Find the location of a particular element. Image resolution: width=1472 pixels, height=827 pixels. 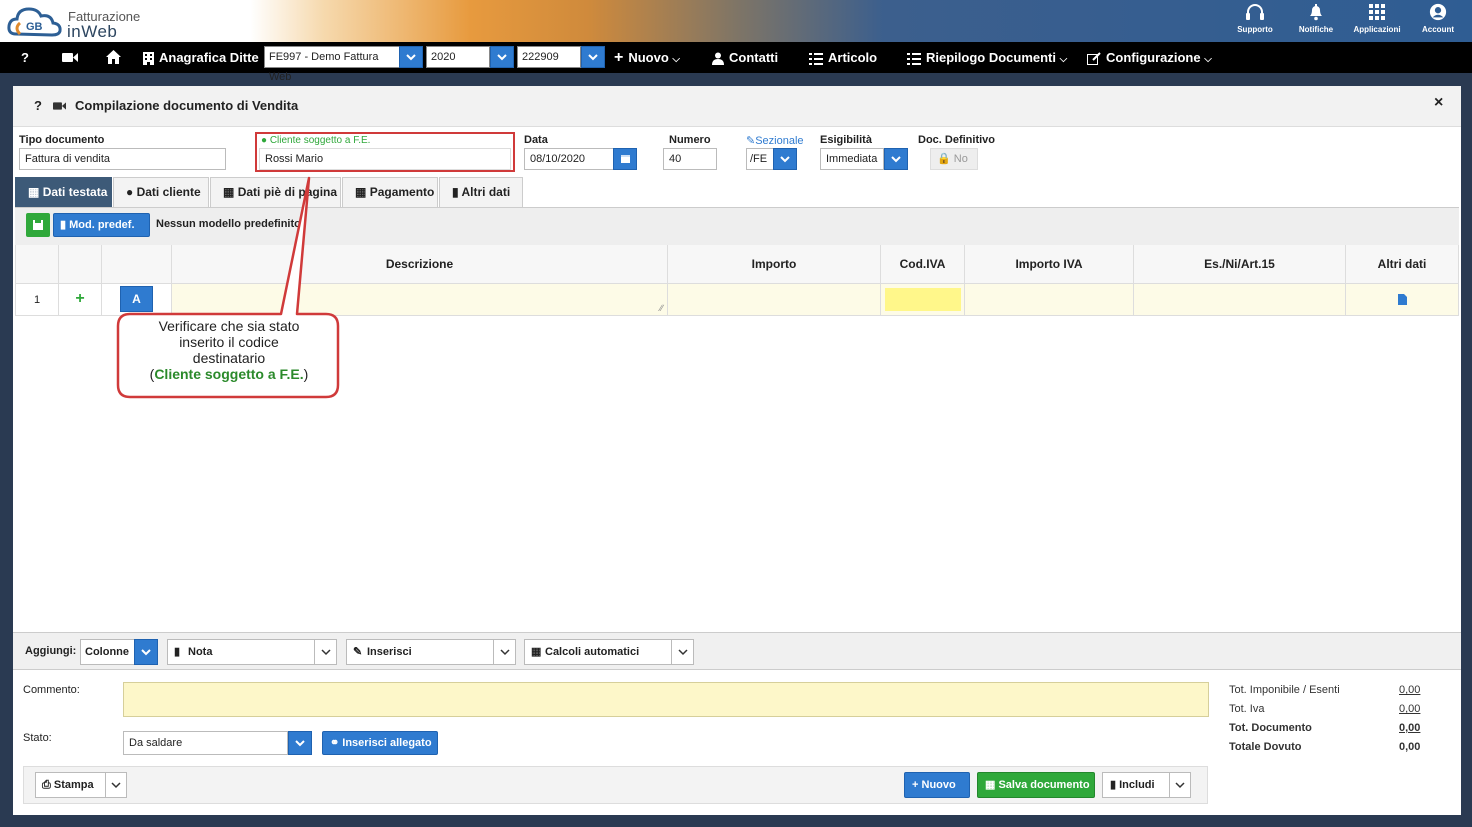

colonne-select: Colonne is located at coordinates (108, 652).